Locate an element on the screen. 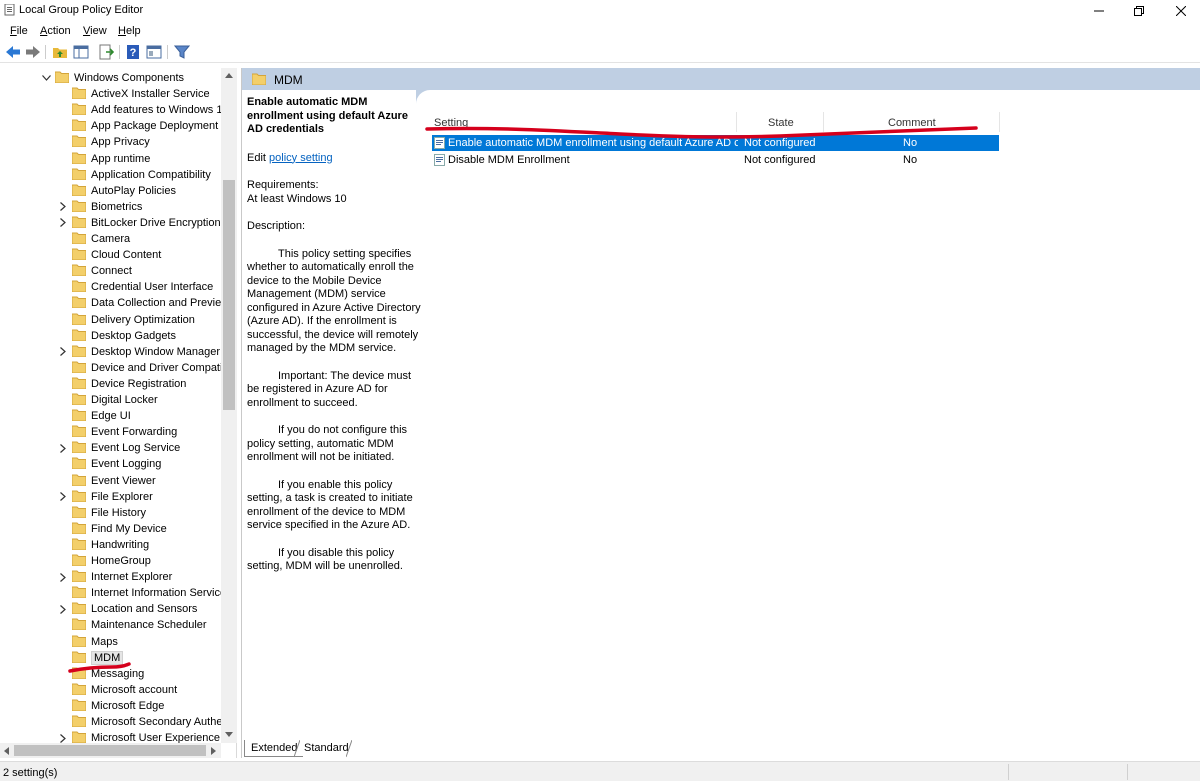  filter-icon is located at coordinates (182, 52).